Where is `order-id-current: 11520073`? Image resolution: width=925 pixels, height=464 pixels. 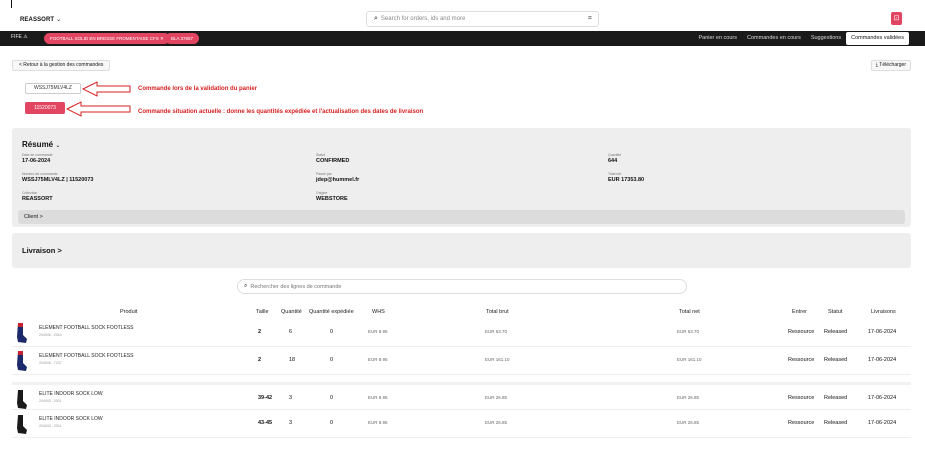 order-id-current: 11520073 is located at coordinates (45, 108).